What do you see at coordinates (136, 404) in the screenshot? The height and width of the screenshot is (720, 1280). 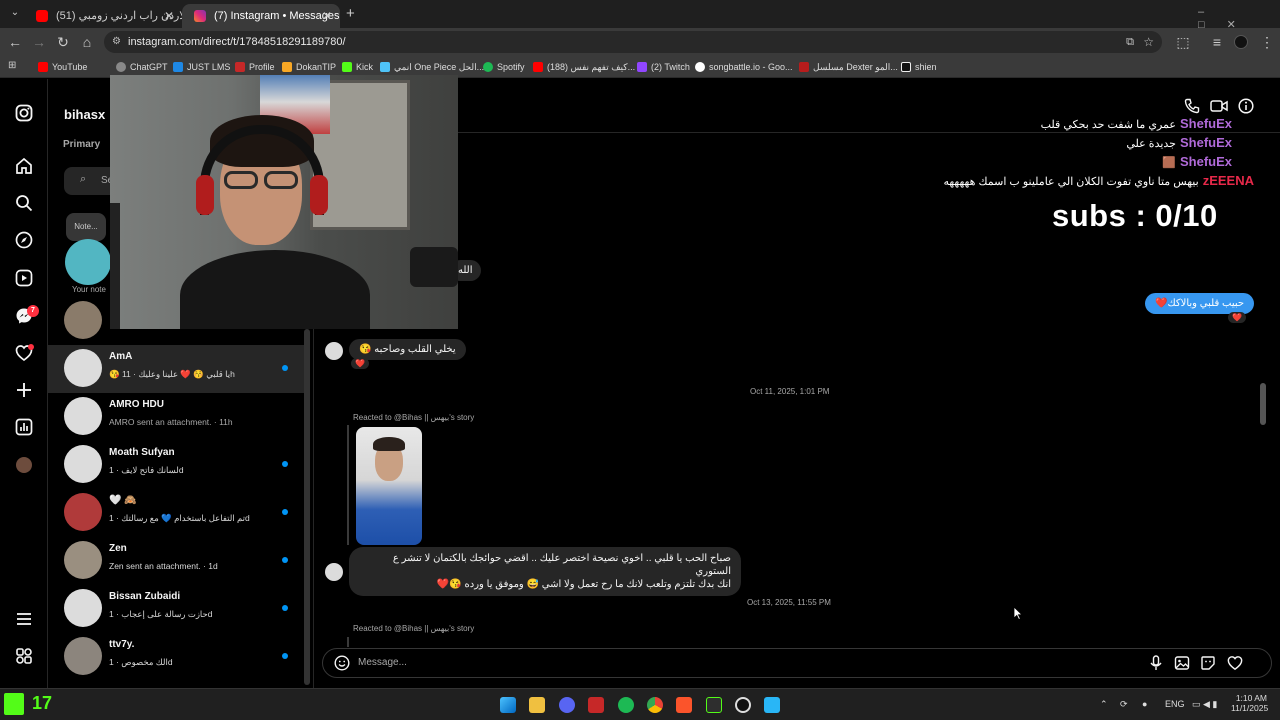 I see `conversation-name: AMRO HDU` at bounding box center [136, 404].